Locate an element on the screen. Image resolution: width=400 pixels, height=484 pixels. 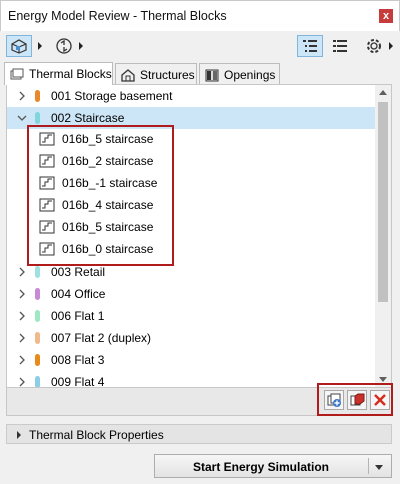
tree-row-label: 003 Retail is located at coordinates (78, 272).